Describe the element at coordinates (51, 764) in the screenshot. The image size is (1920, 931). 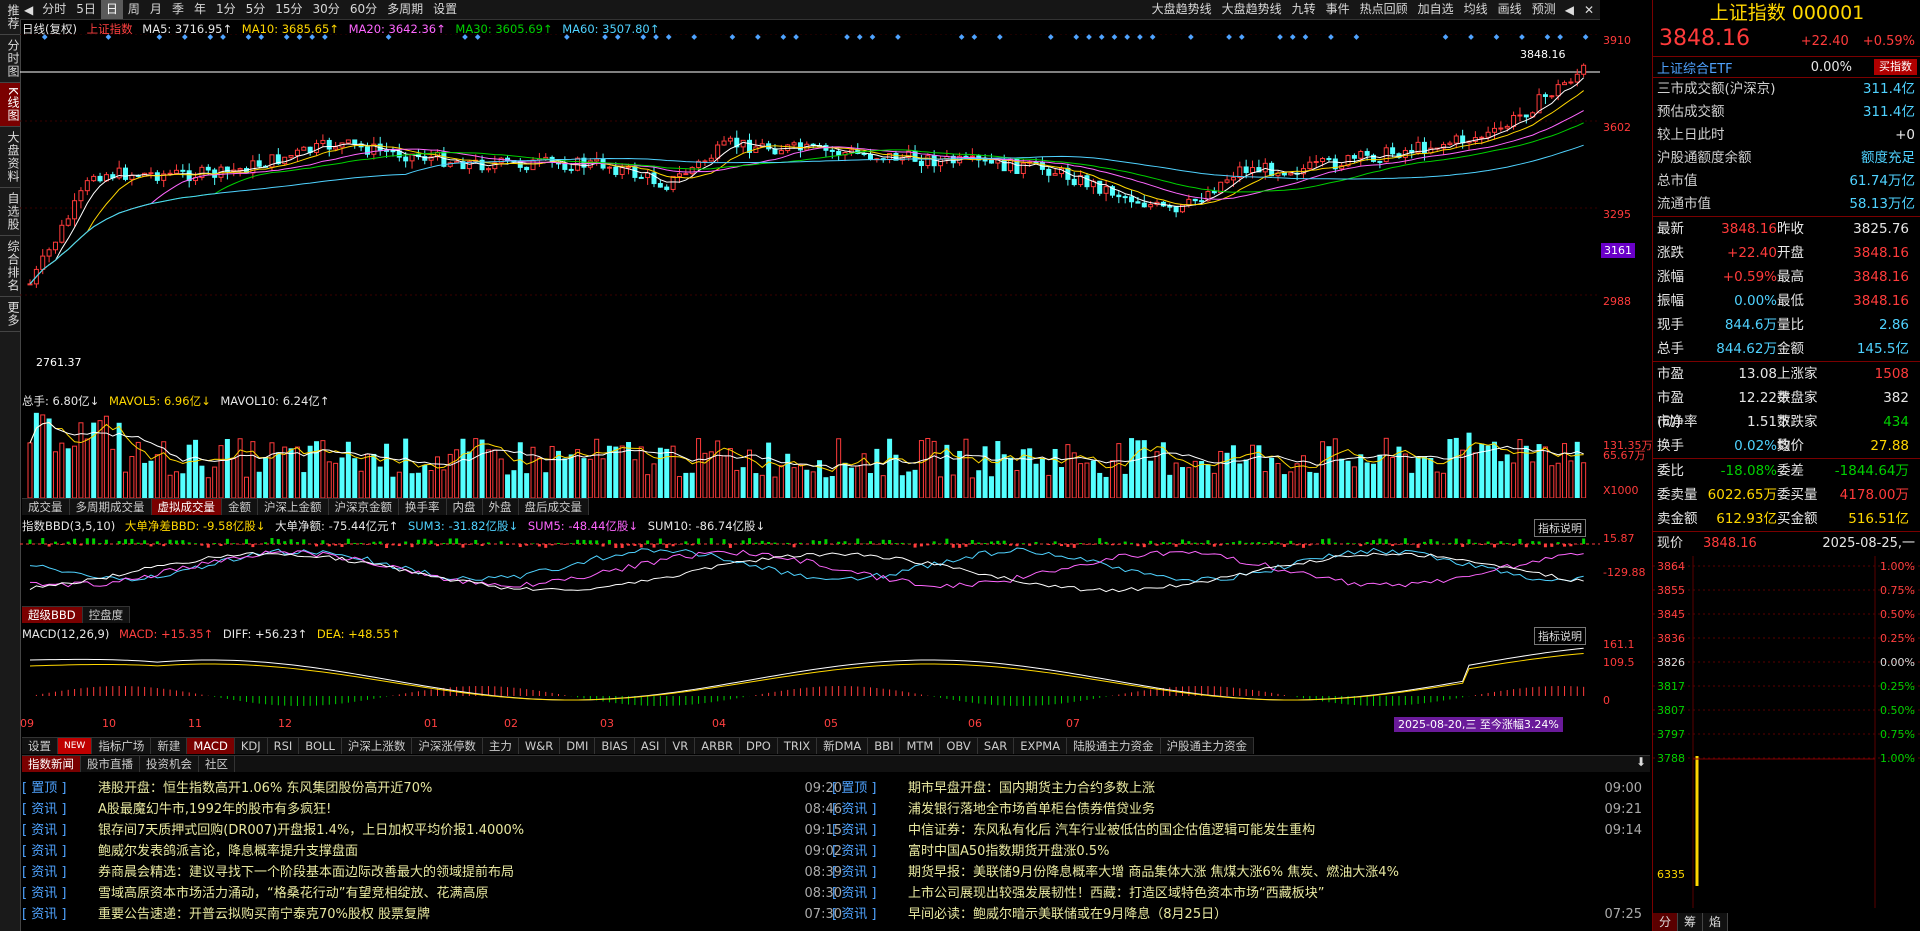
I see `newstabs-item-0: 指数新闻` at that location.